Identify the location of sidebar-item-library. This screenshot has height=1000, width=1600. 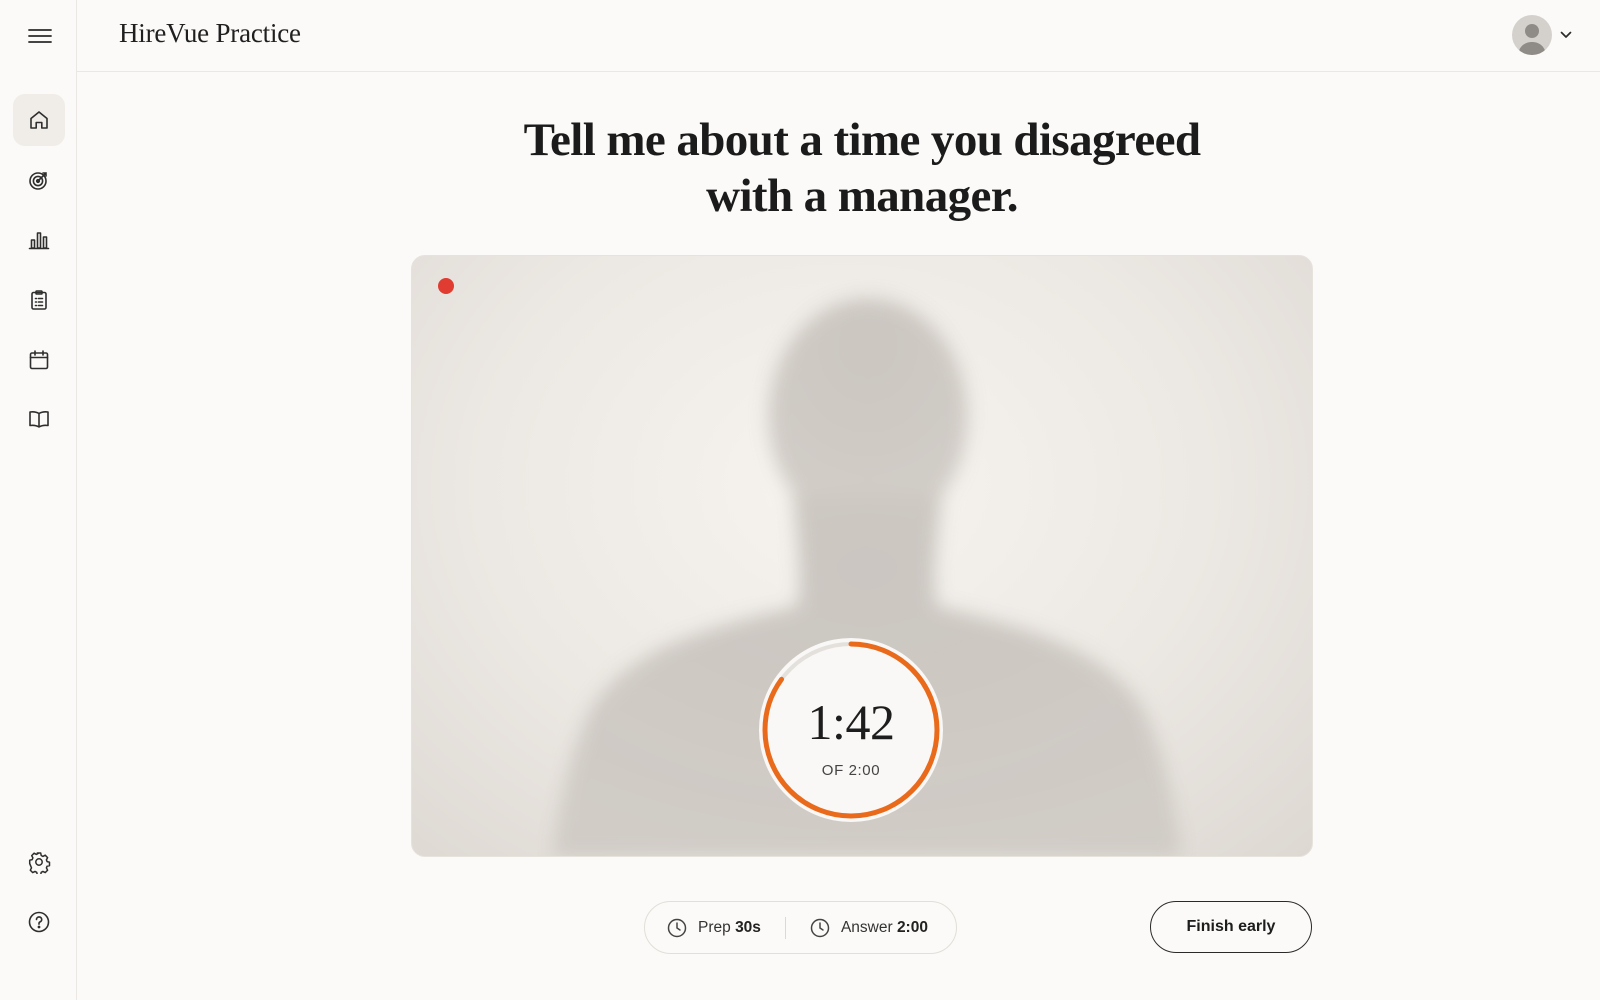
(39, 419).